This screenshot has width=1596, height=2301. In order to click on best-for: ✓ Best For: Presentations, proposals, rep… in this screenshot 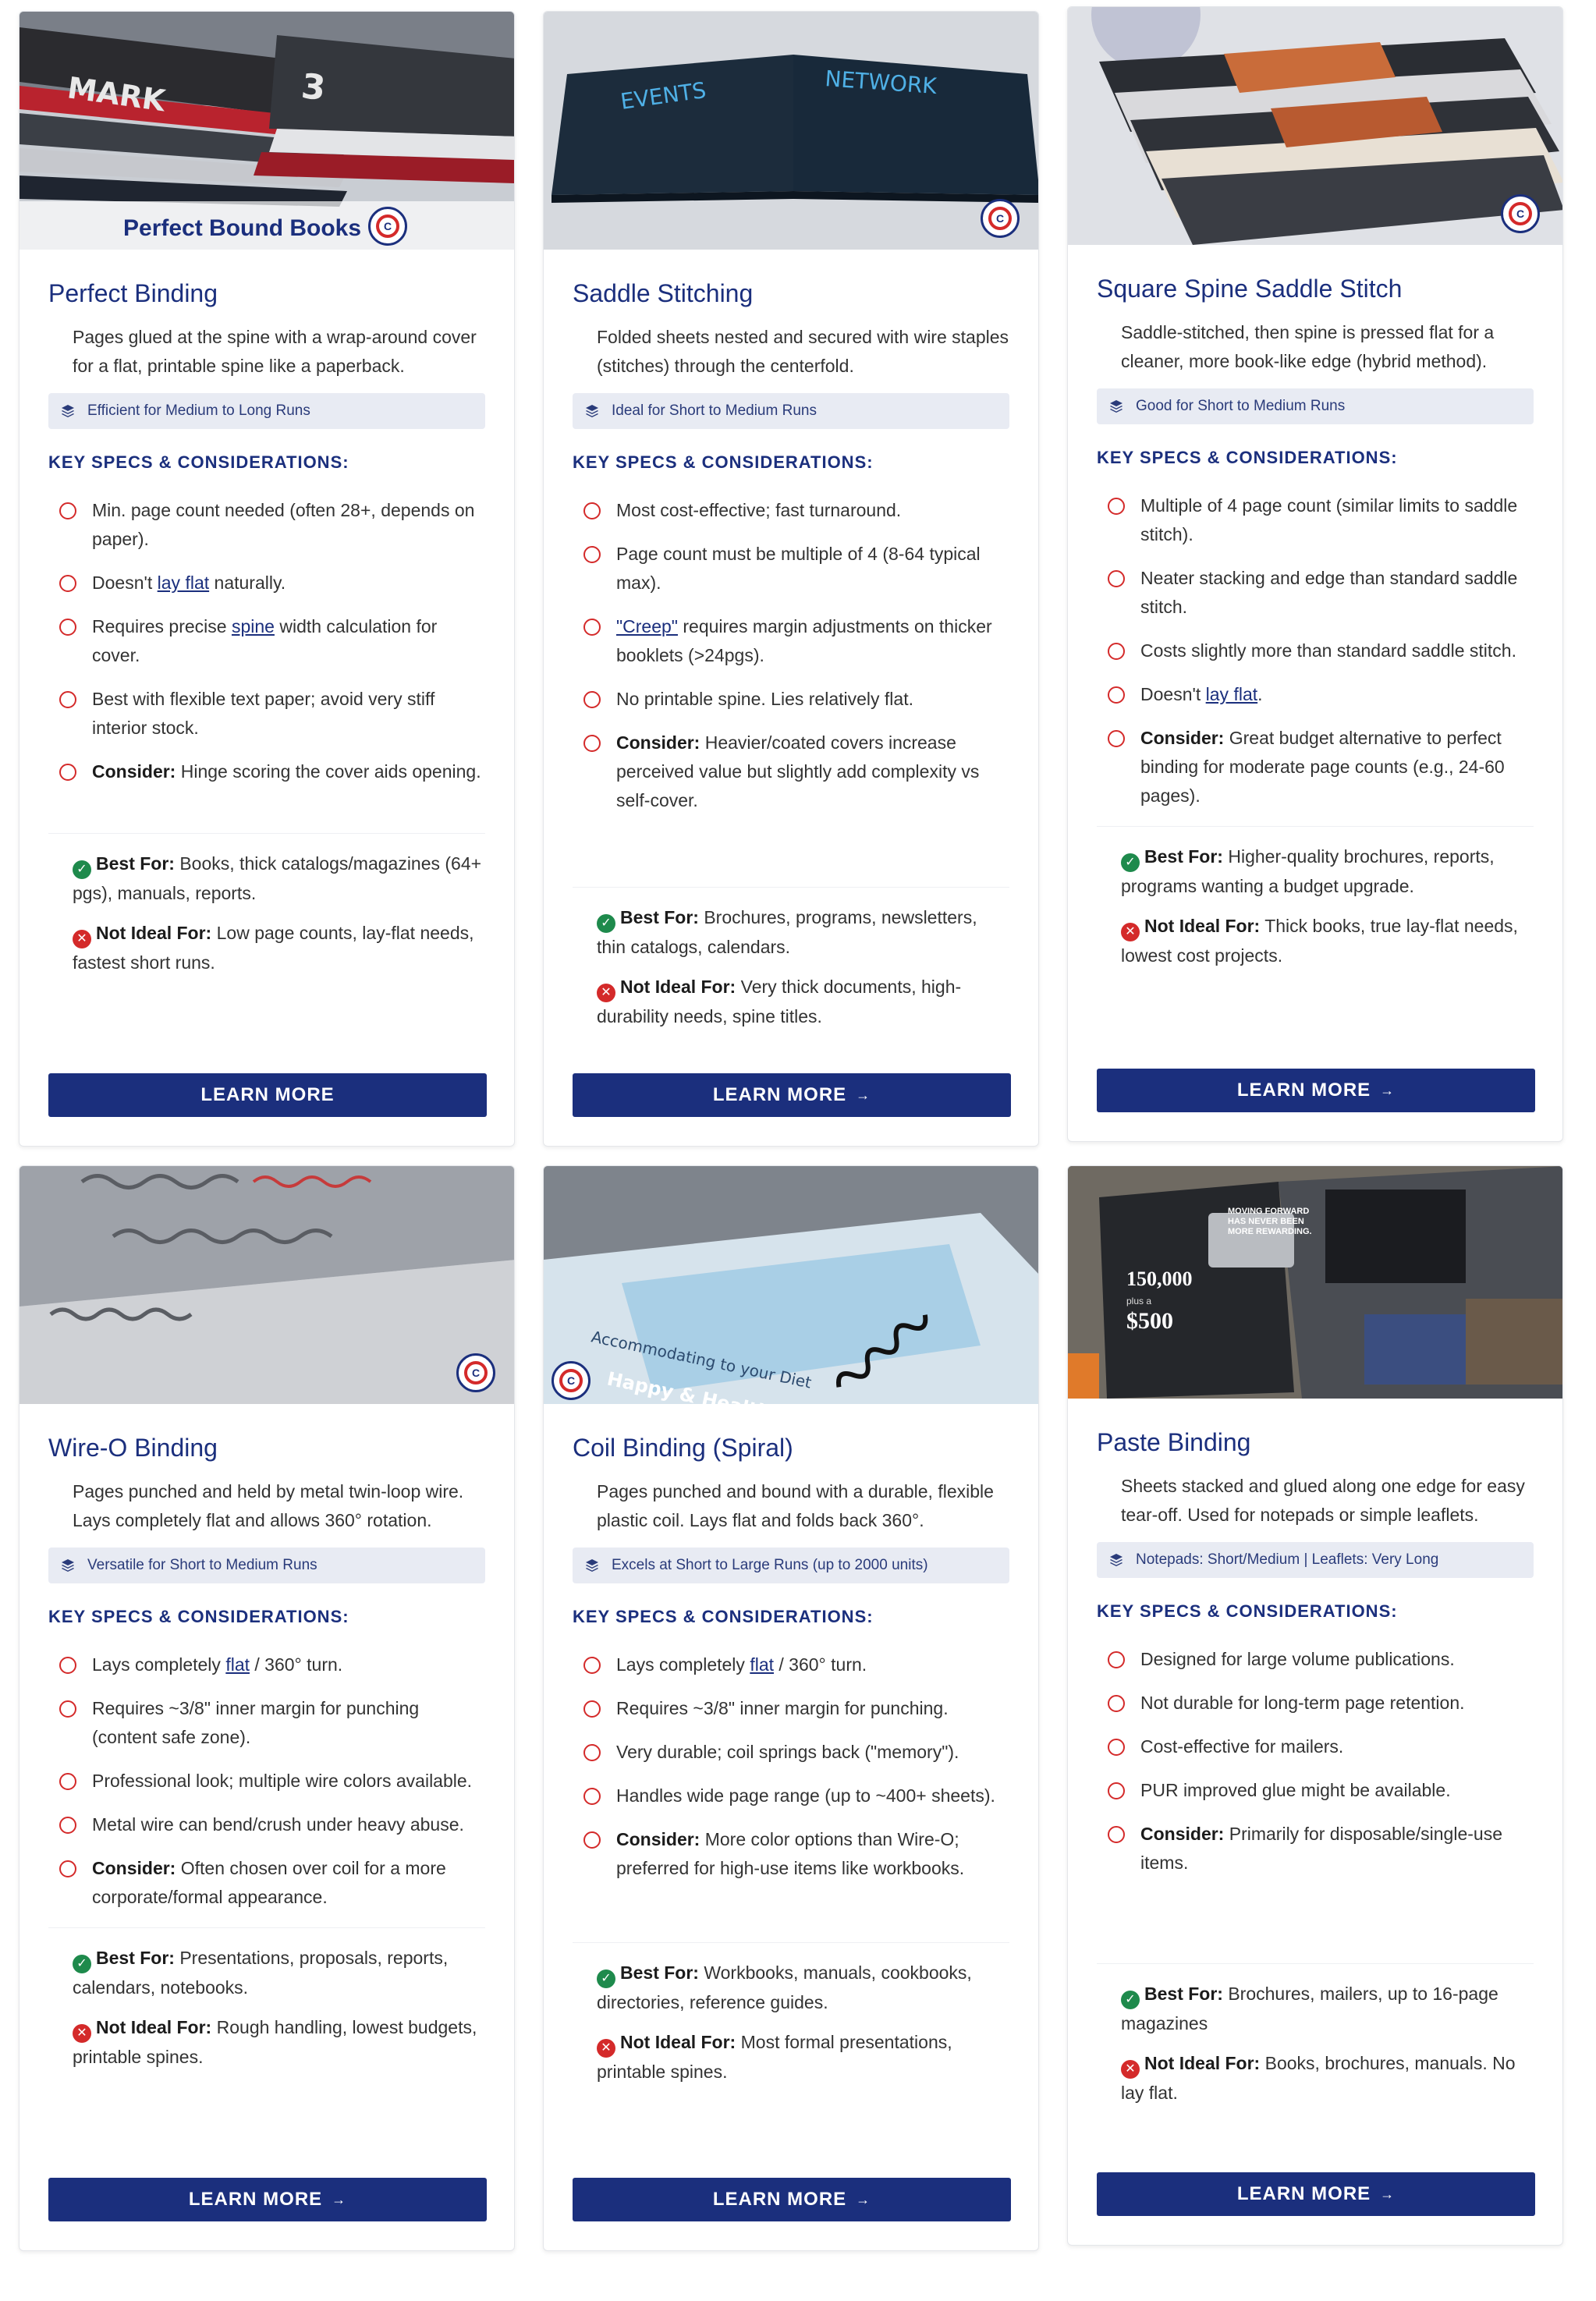, I will do `click(261, 1973)`.